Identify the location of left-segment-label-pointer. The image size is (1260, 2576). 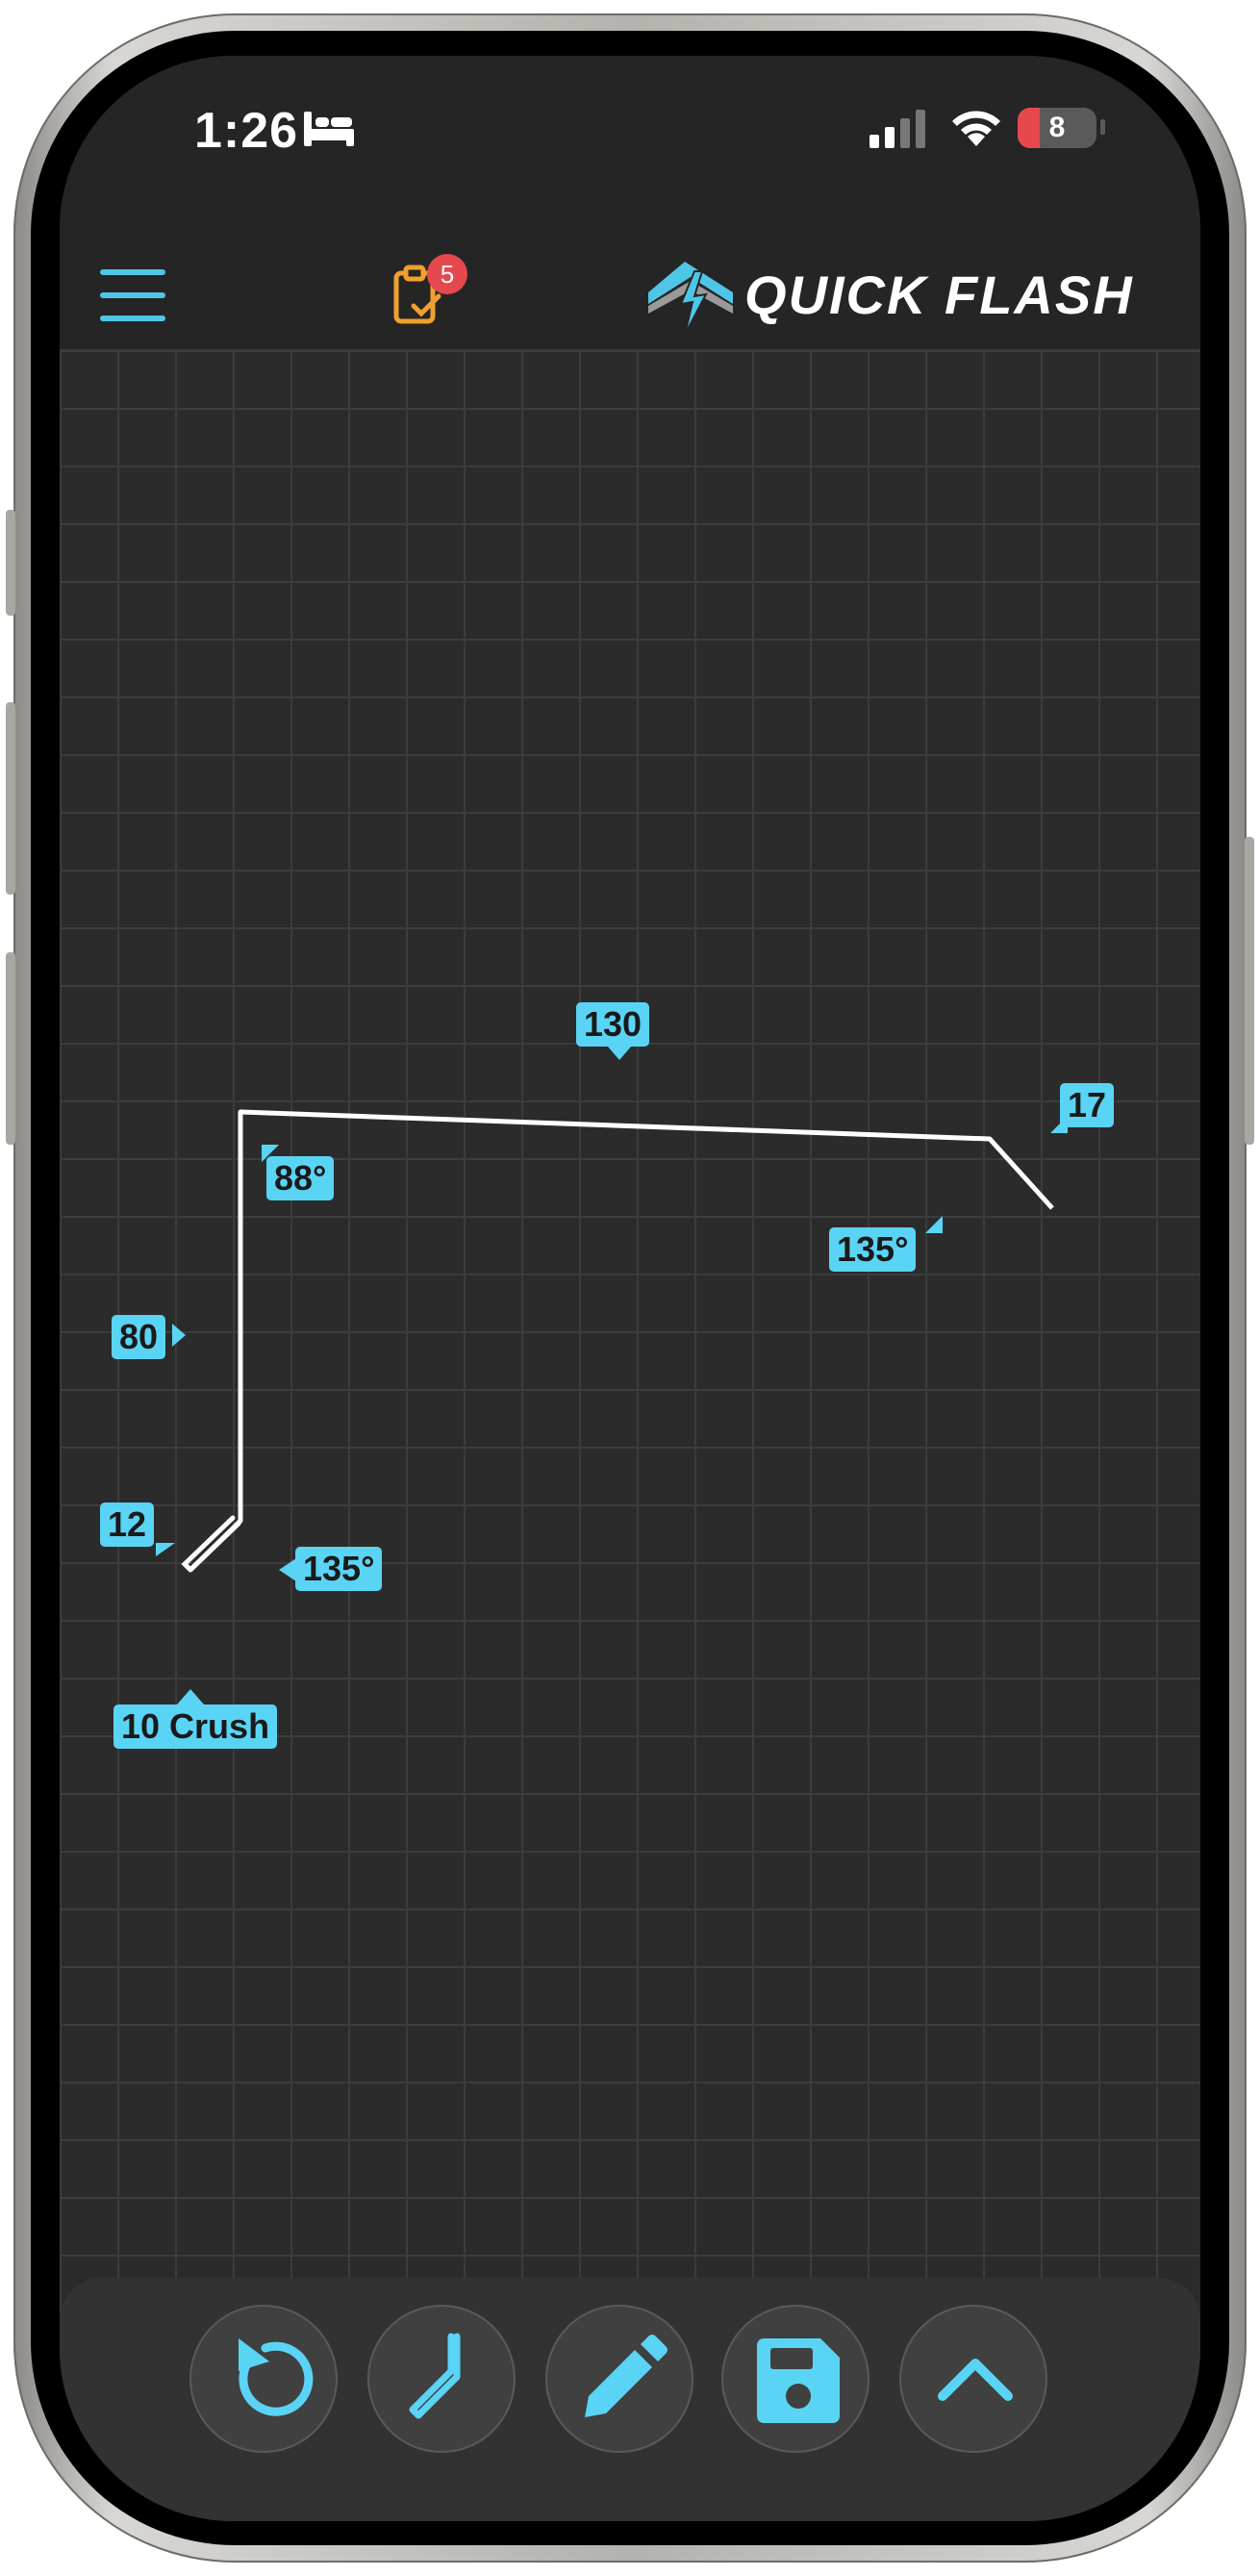
(179, 1335).